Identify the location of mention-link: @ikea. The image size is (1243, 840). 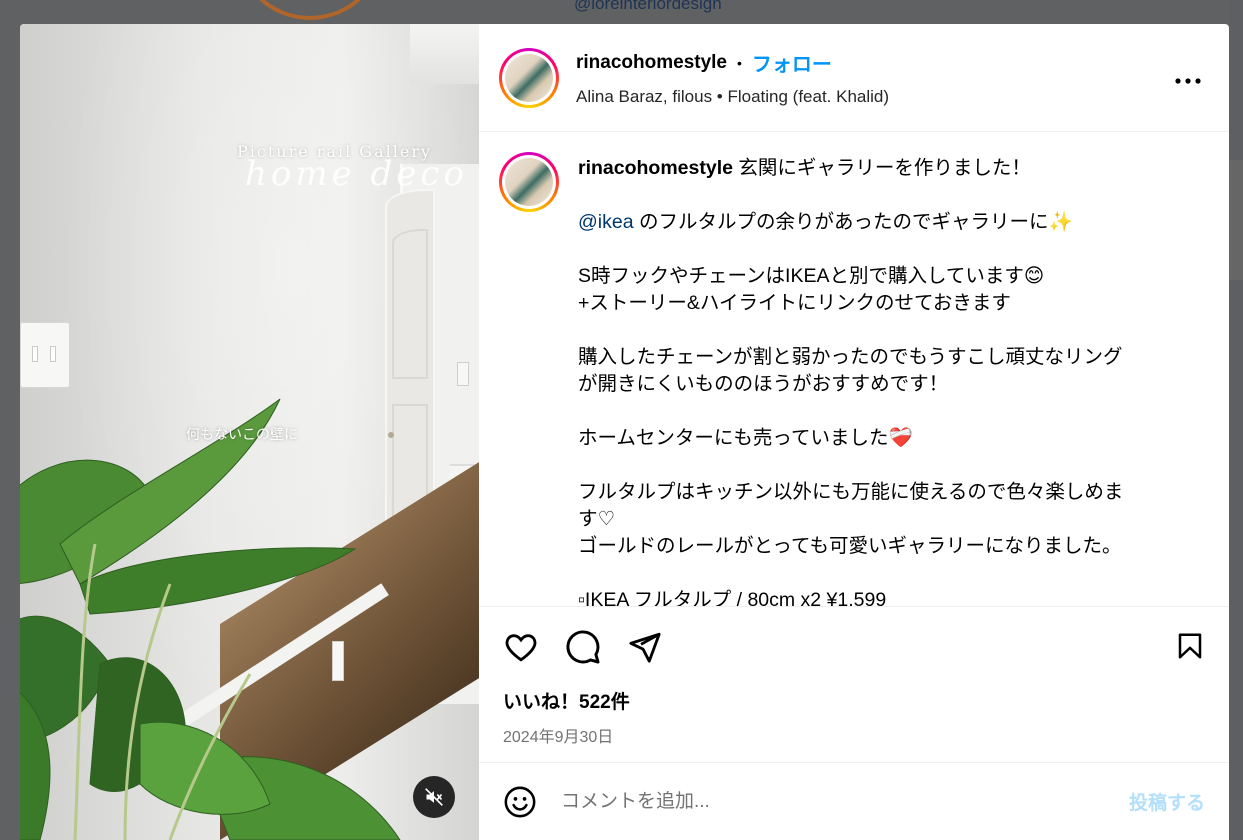
(606, 222).